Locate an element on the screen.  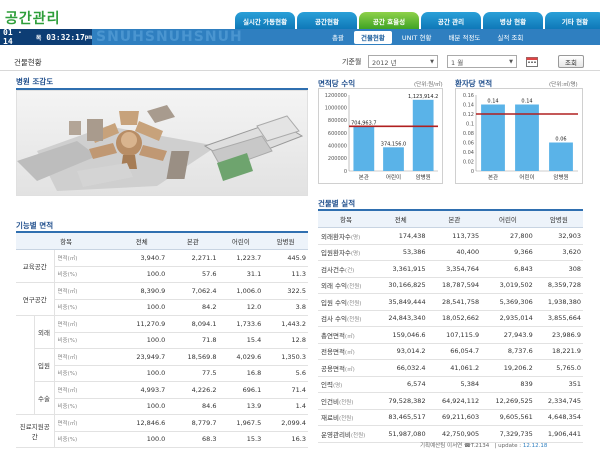
data-label: 374,156.0 is located at coordinates (393, 144).